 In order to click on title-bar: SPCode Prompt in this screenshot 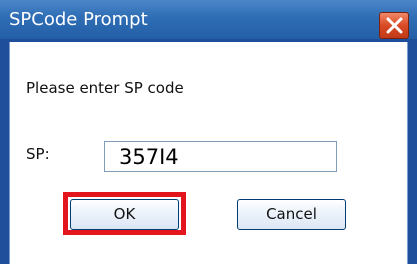, I will do `click(208, 19)`.